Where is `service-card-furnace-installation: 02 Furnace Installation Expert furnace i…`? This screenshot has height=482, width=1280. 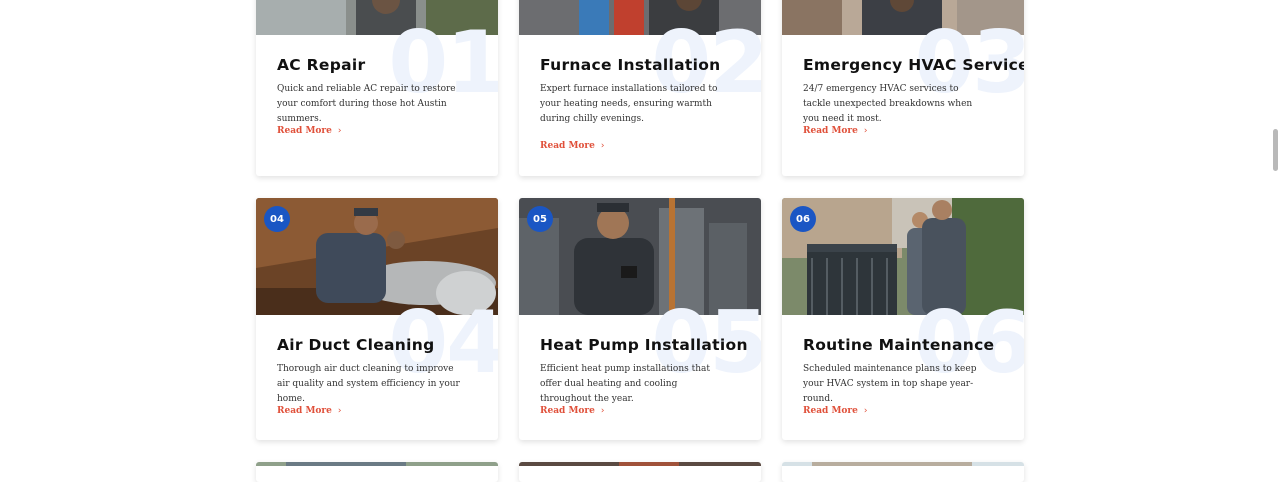
service-card-furnace-installation: 02 Furnace Installation Expert furnace i… is located at coordinates (640, 88).